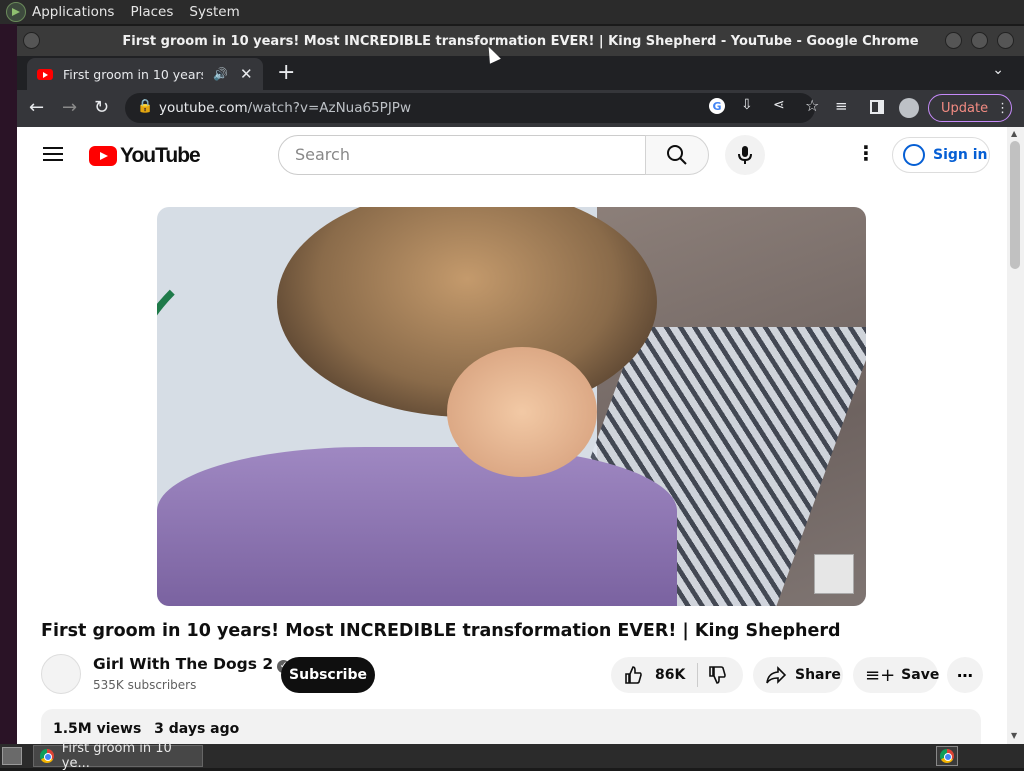 The image size is (1024, 771). What do you see at coordinates (61, 674) in the screenshot?
I see `channel-avatar` at bounding box center [61, 674].